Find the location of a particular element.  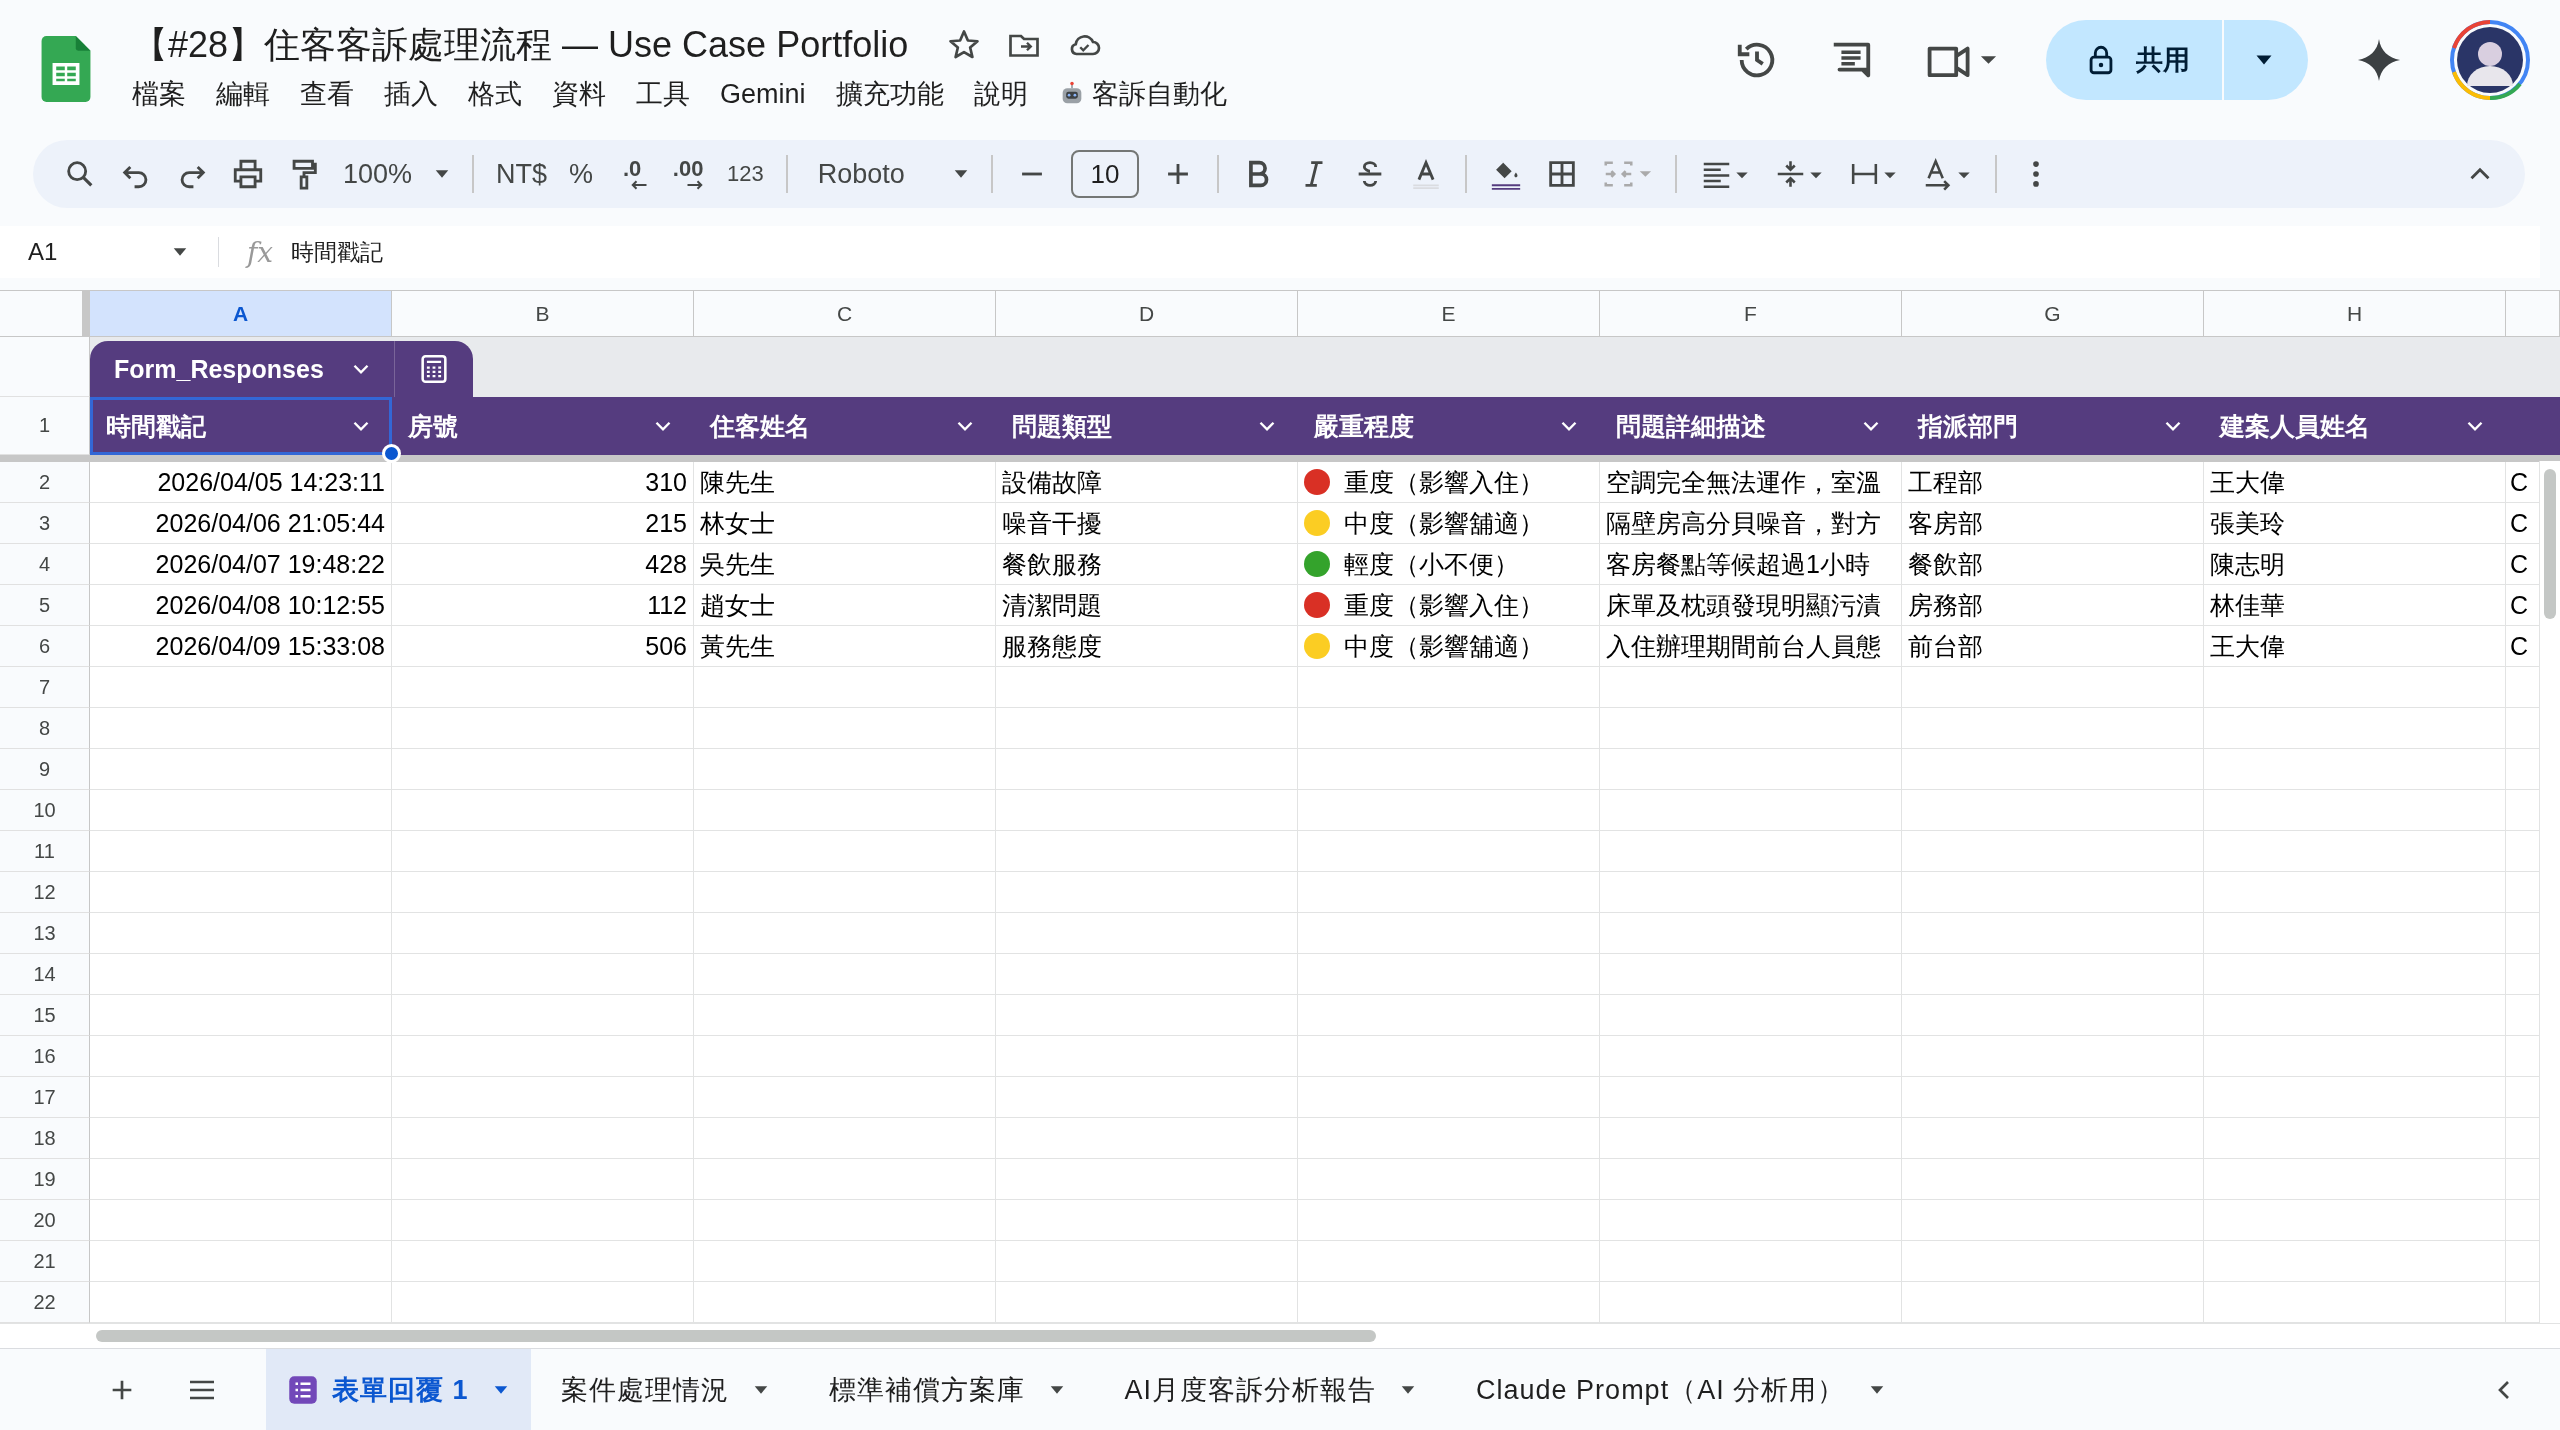

table-cell: 餐飲部 is located at coordinates (2053, 564).